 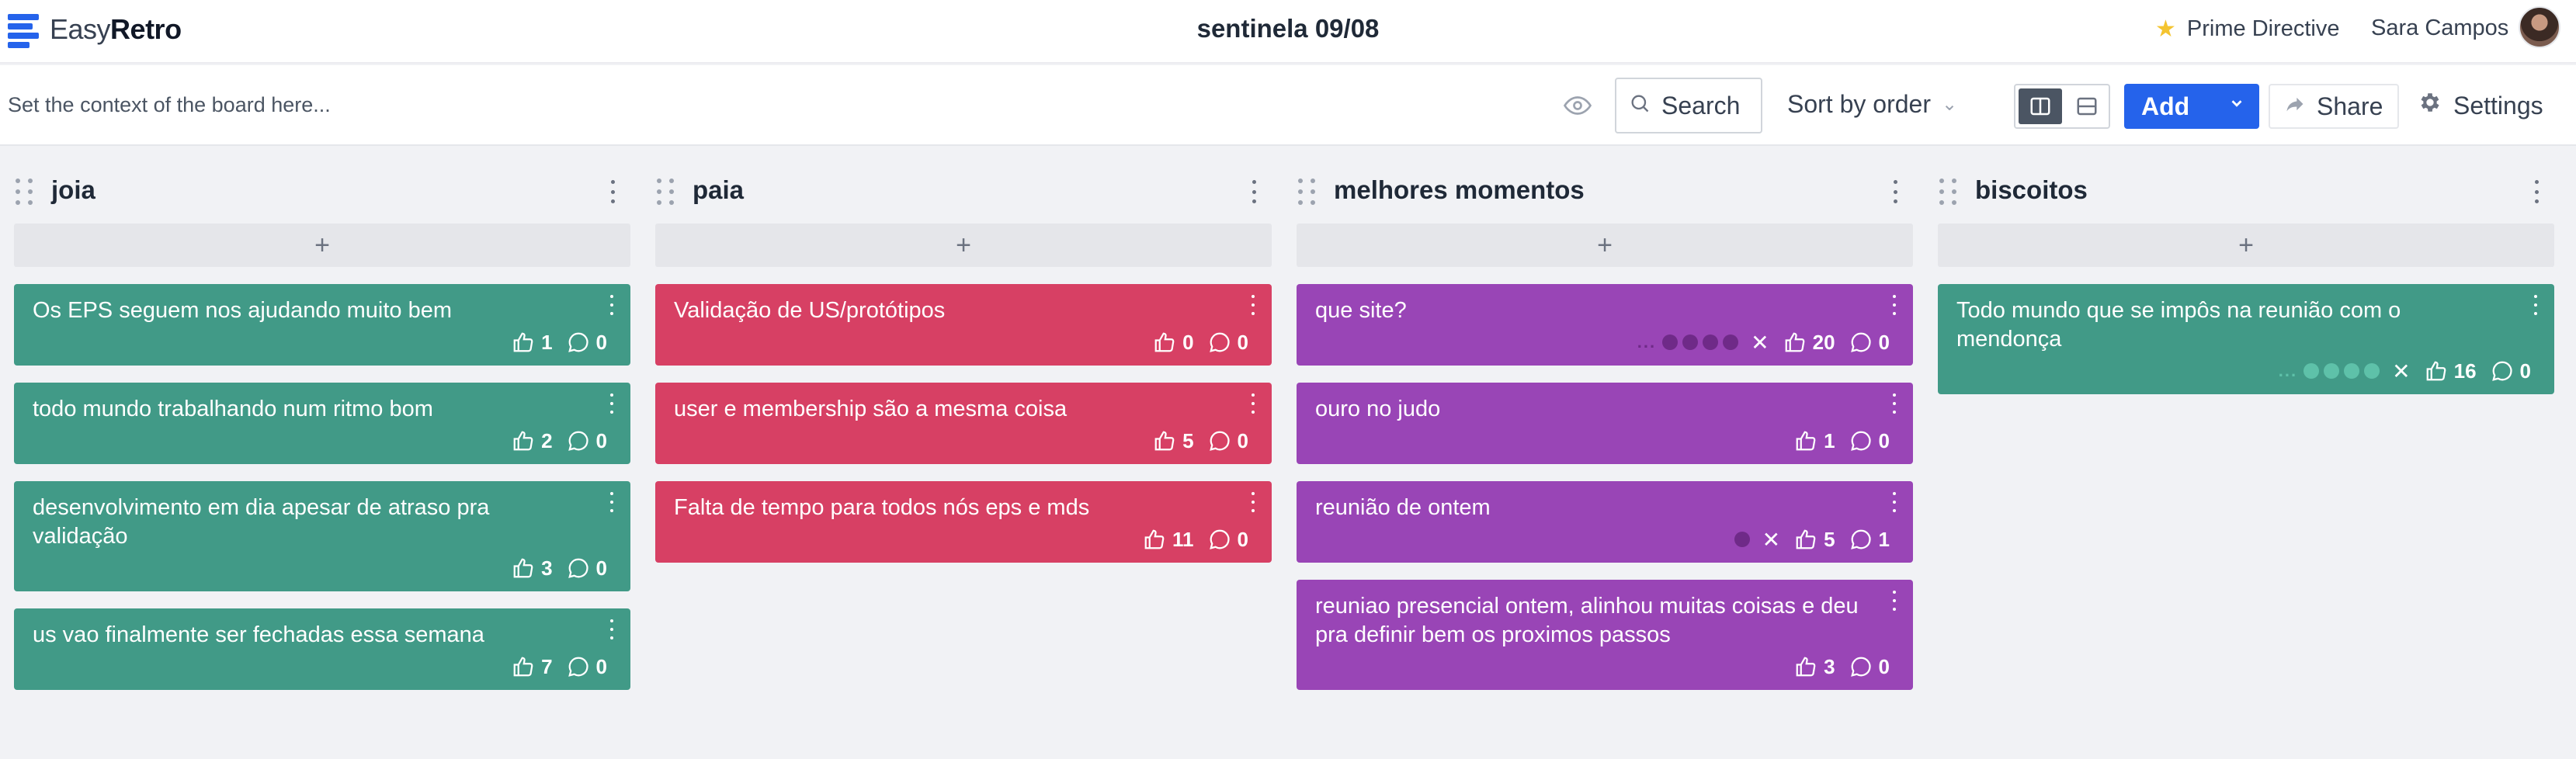 What do you see at coordinates (2031, 190) in the screenshot?
I see `column-title: biscoitos` at bounding box center [2031, 190].